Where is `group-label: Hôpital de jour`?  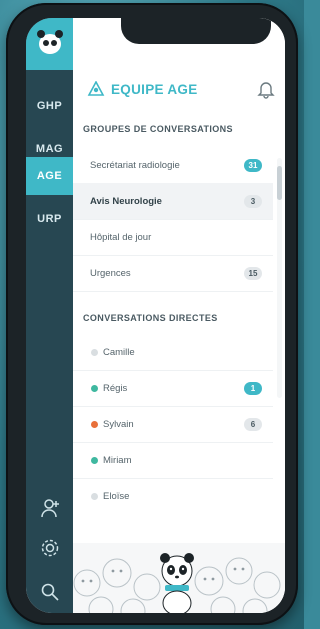
group-label: Hôpital de jour is located at coordinates (121, 237).